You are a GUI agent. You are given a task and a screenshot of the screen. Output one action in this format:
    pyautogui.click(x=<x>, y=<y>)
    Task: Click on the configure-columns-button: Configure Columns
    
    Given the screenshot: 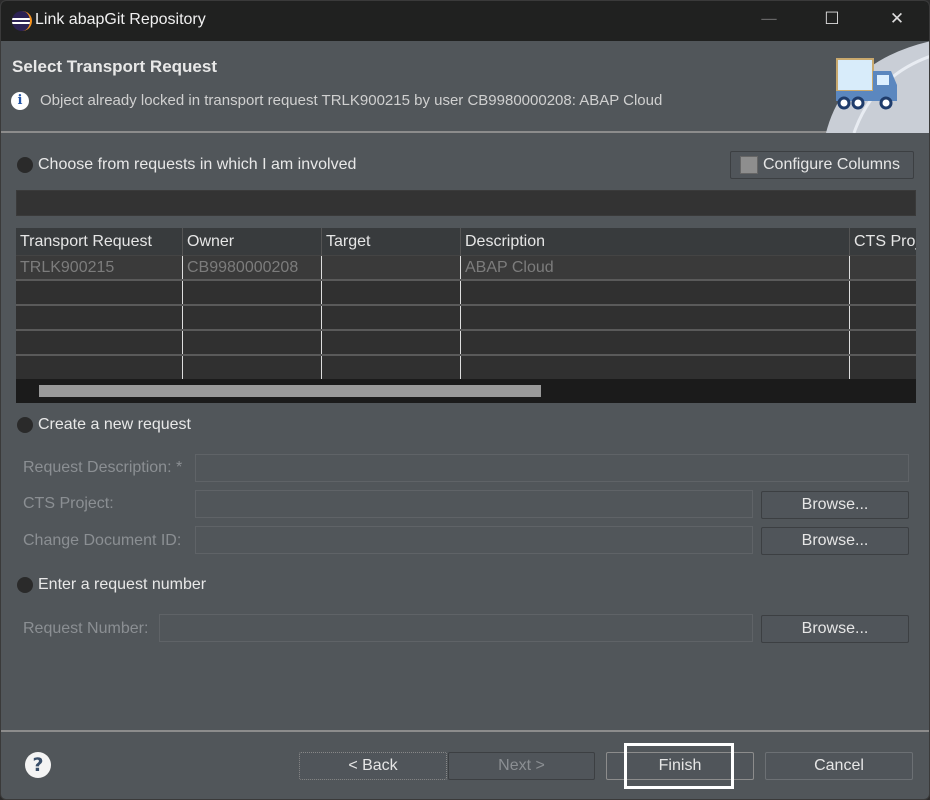 What is the action you would take?
    pyautogui.click(x=822, y=165)
    